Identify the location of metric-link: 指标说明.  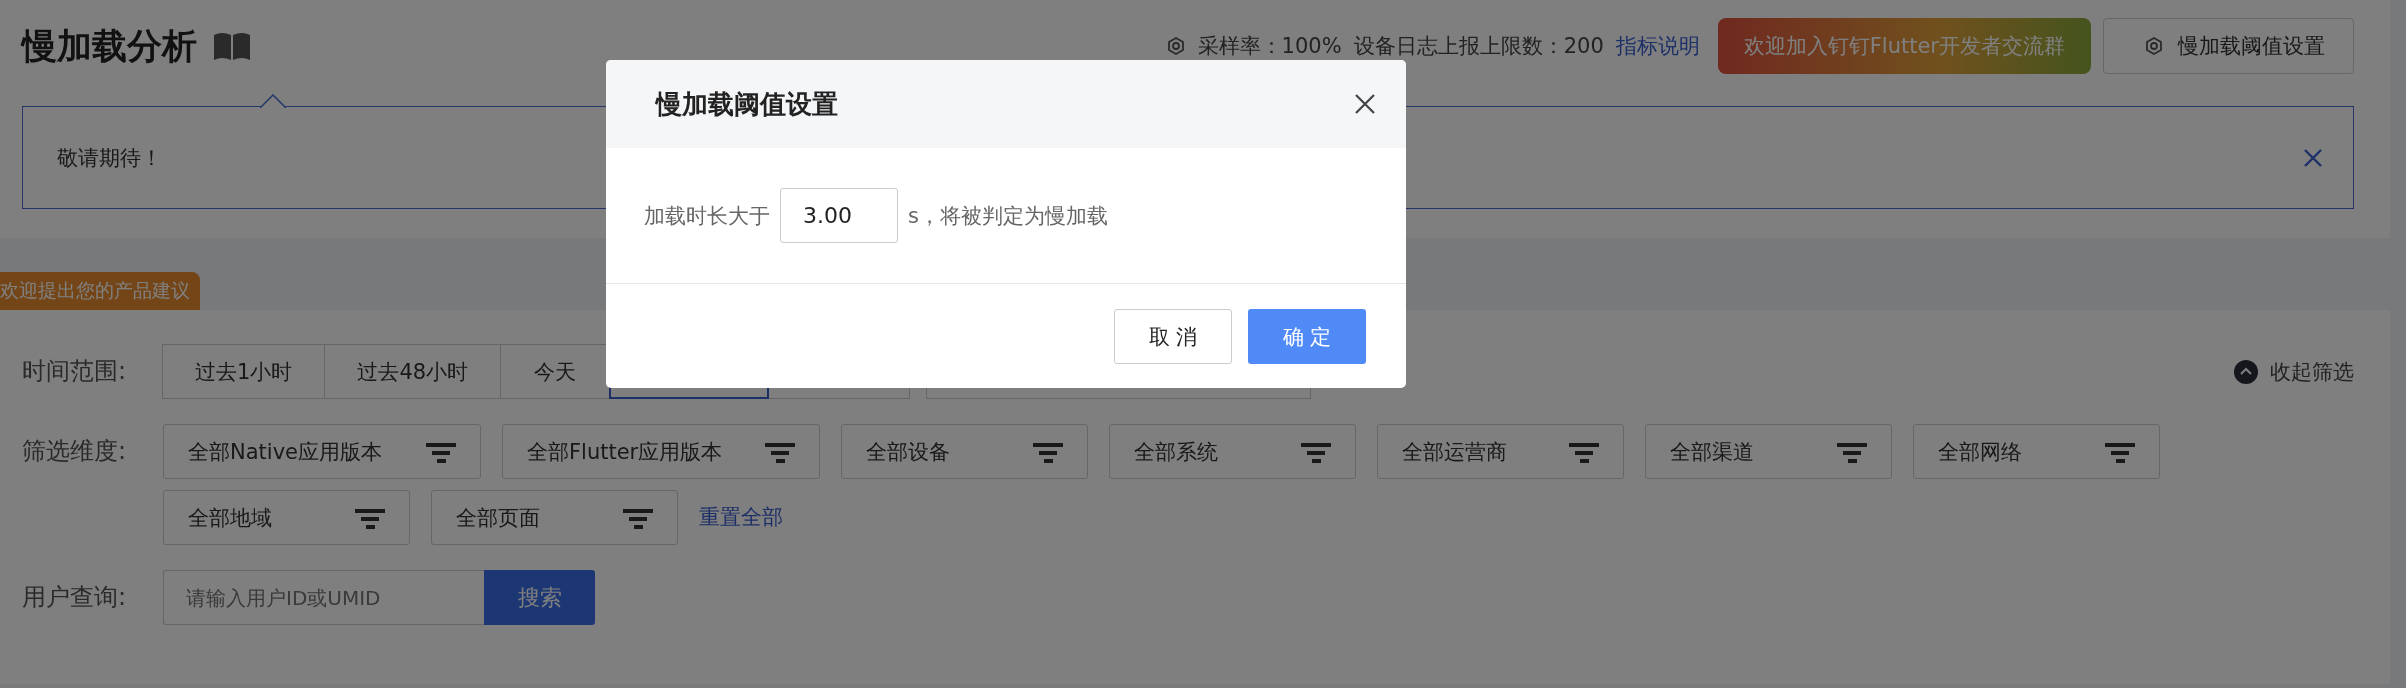
(1657, 46).